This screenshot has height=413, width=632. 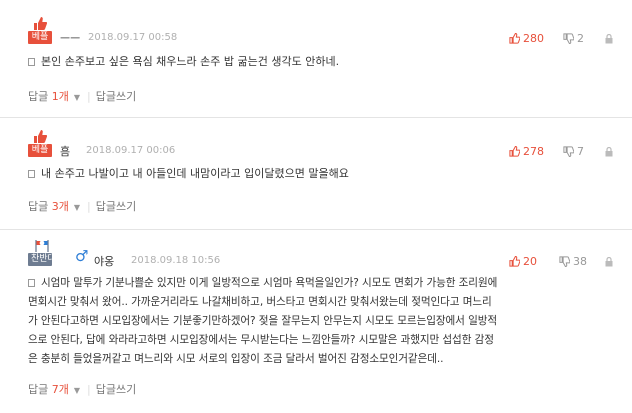 I want to click on upvote-button: 280, so click(x=526, y=38).